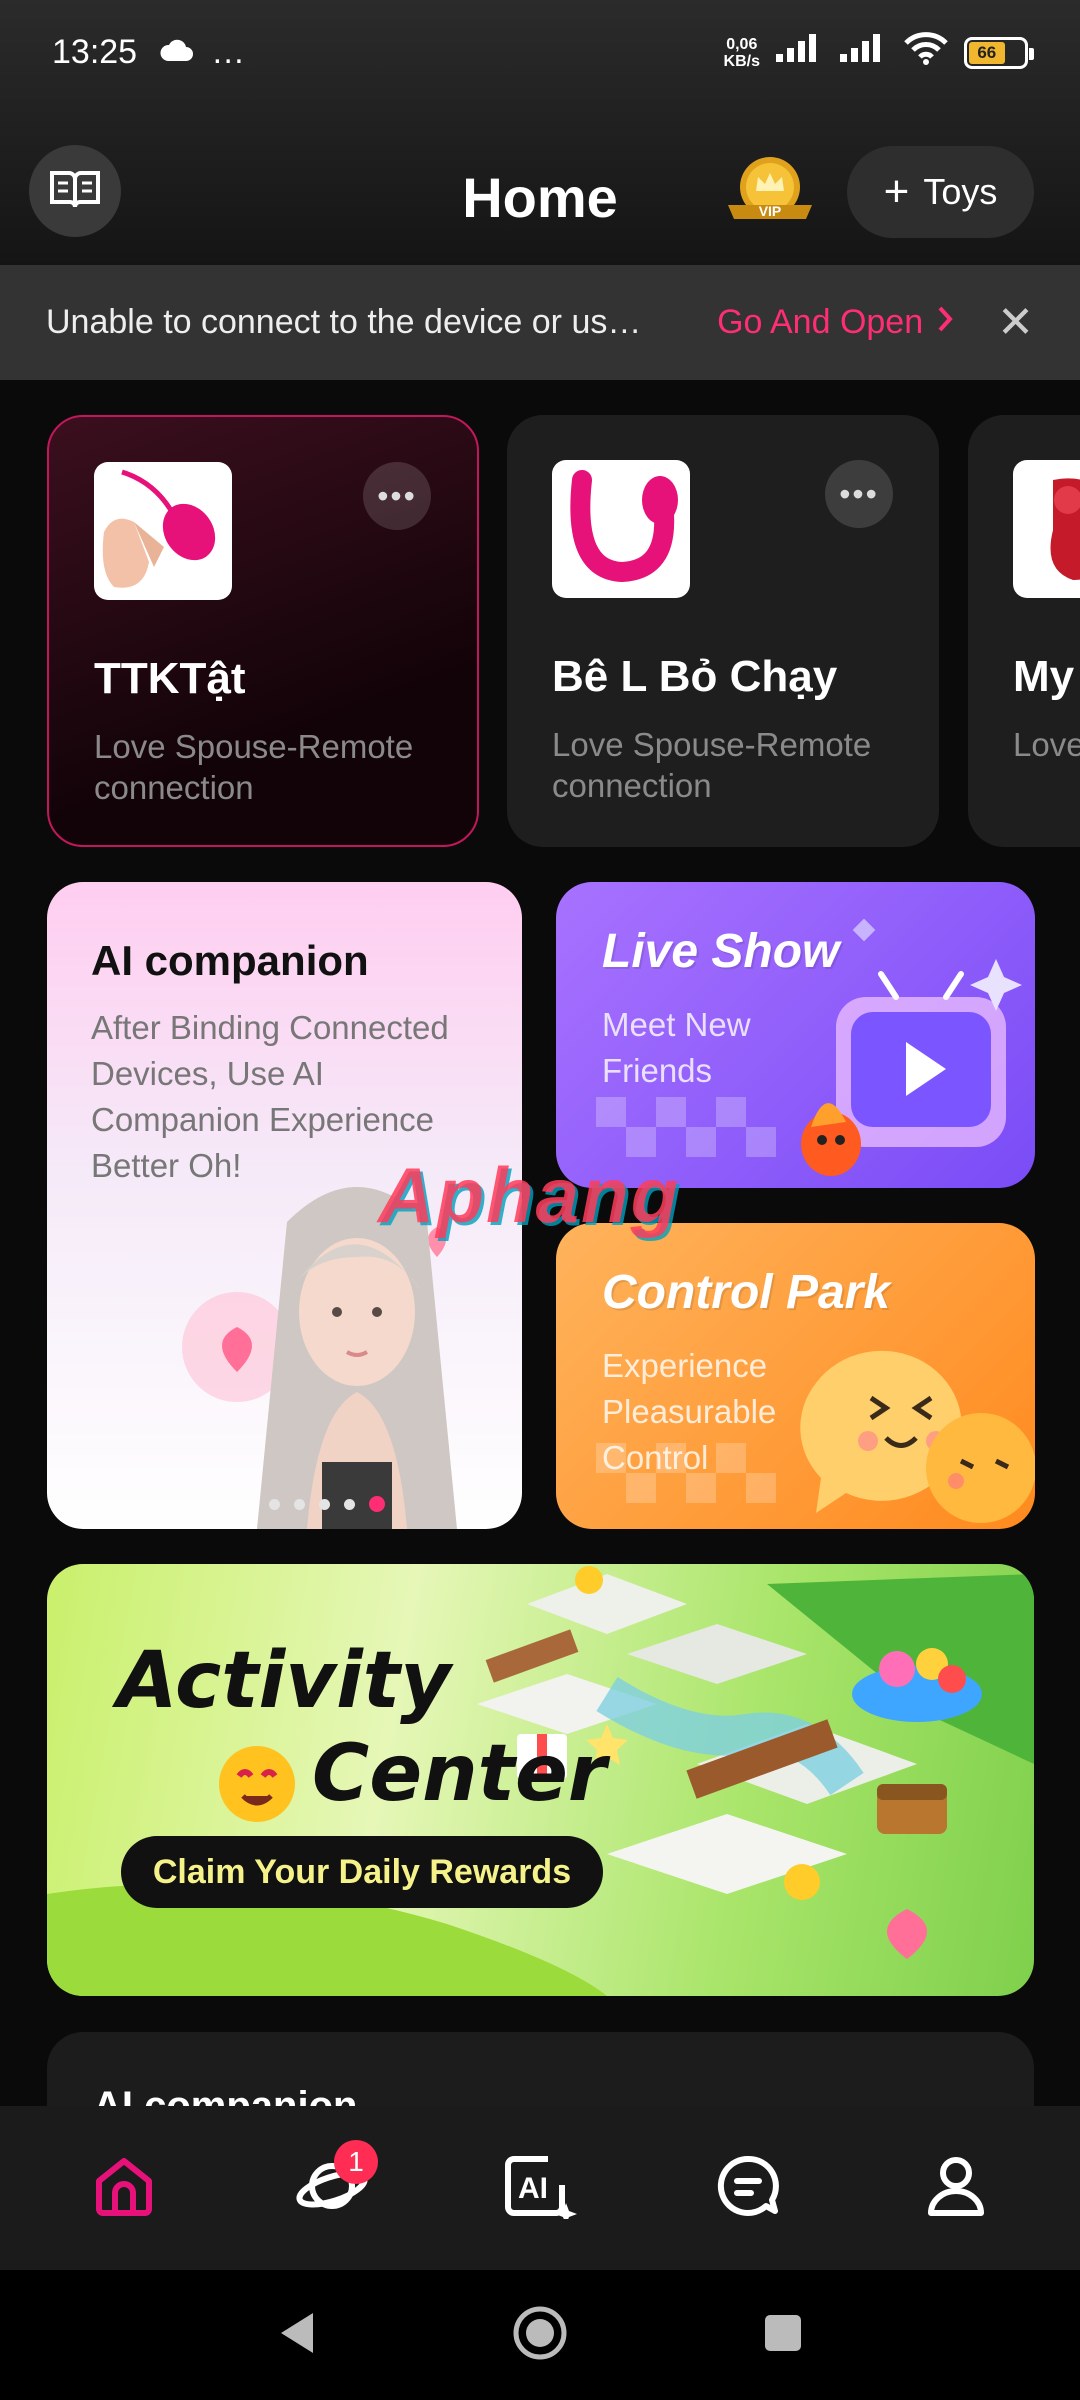  I want to click on recents-icon, so click(783, 2335).